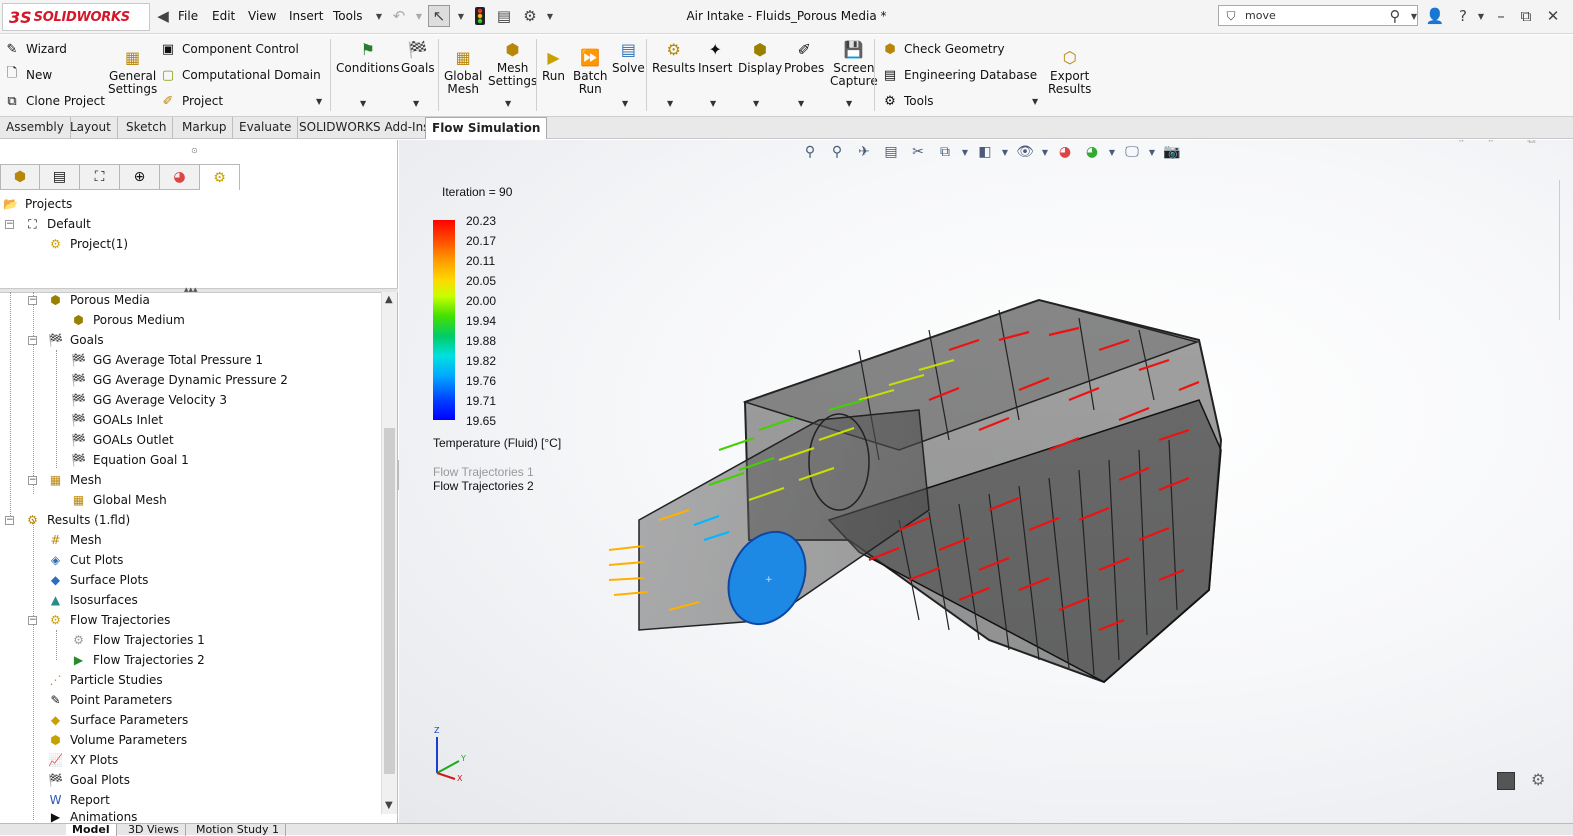 The width and height of the screenshot is (1573, 836). Describe the element at coordinates (486, 128) in the screenshot. I see `tab-flow-simulation: Flow Simulation` at that location.